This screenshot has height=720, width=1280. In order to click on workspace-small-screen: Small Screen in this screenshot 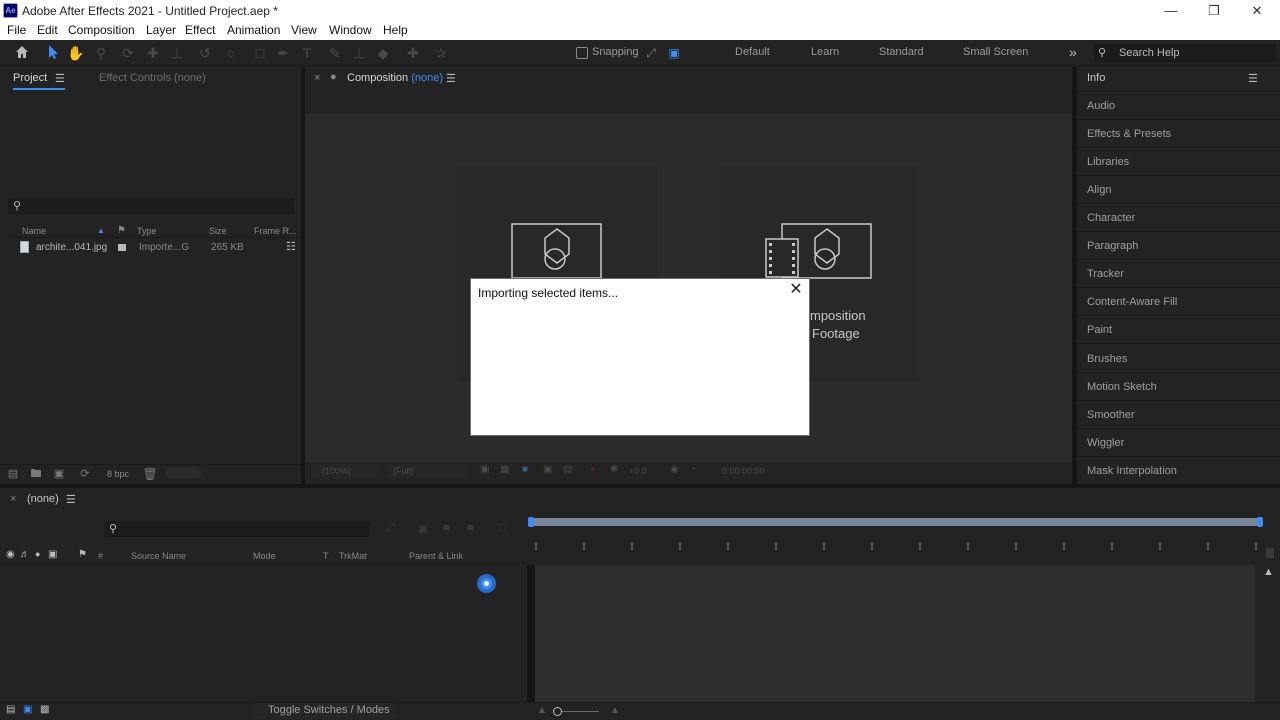, I will do `click(995, 52)`.